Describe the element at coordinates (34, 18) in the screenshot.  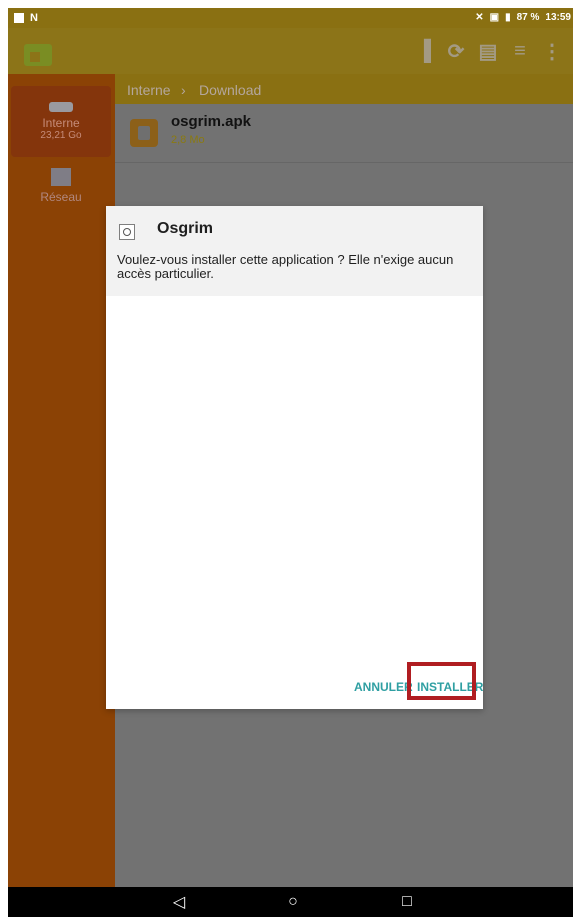
I see `n-notification-icon: N` at that location.